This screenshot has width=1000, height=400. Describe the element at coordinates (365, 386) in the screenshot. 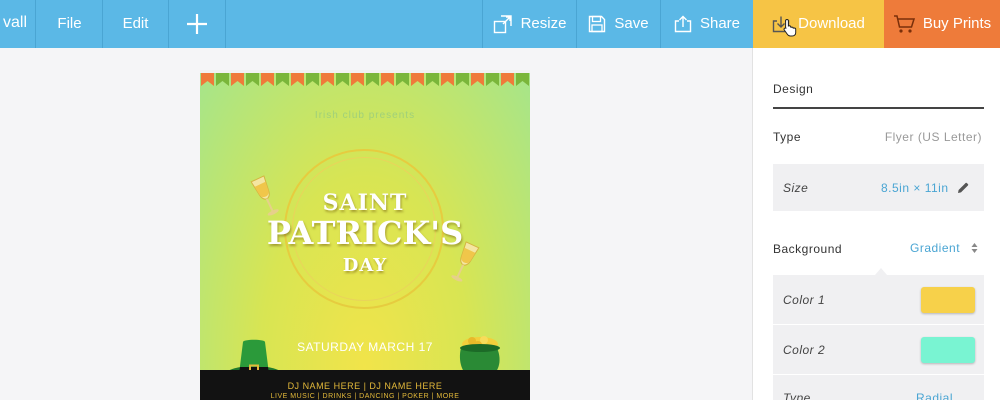

I see `flyer-djs: DJ NAME HERE | DJ NAME HERE` at that location.